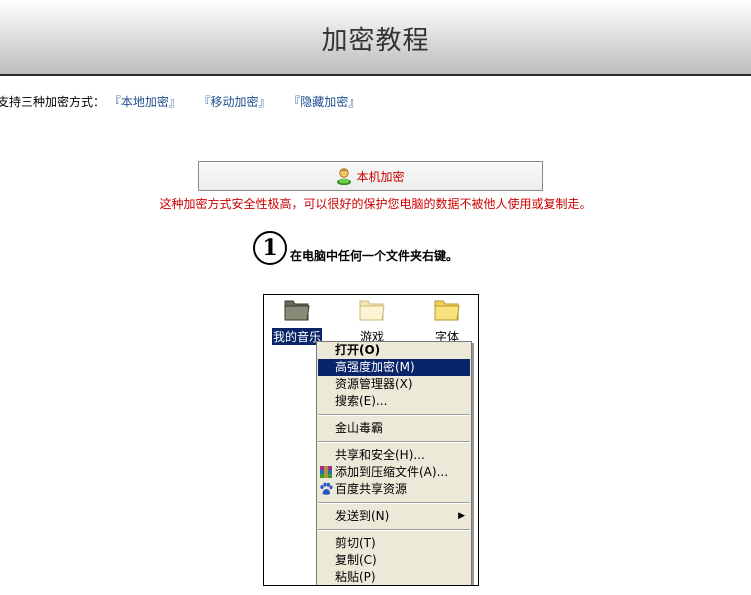 The image size is (751, 595). What do you see at coordinates (394, 560) in the screenshot?
I see `menu-item-copy: 复制(C)` at bounding box center [394, 560].